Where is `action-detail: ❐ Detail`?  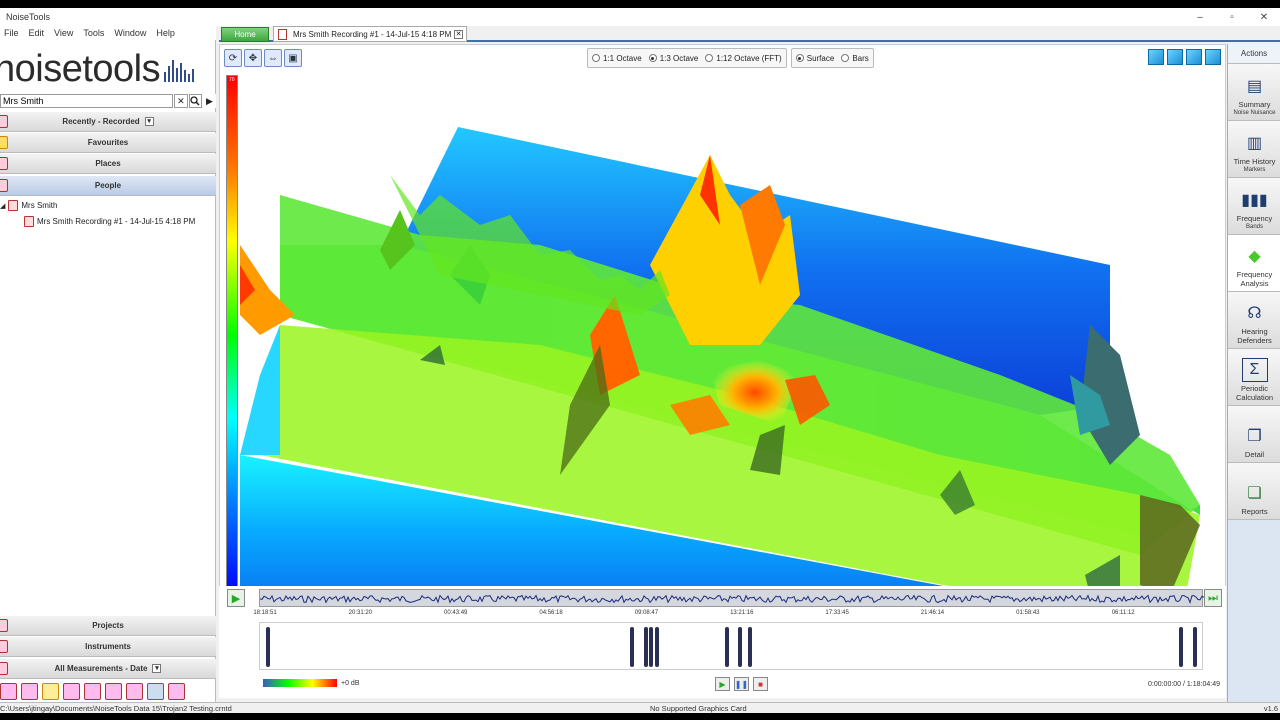
action-detail: ❐ Detail is located at coordinates (1254, 434).